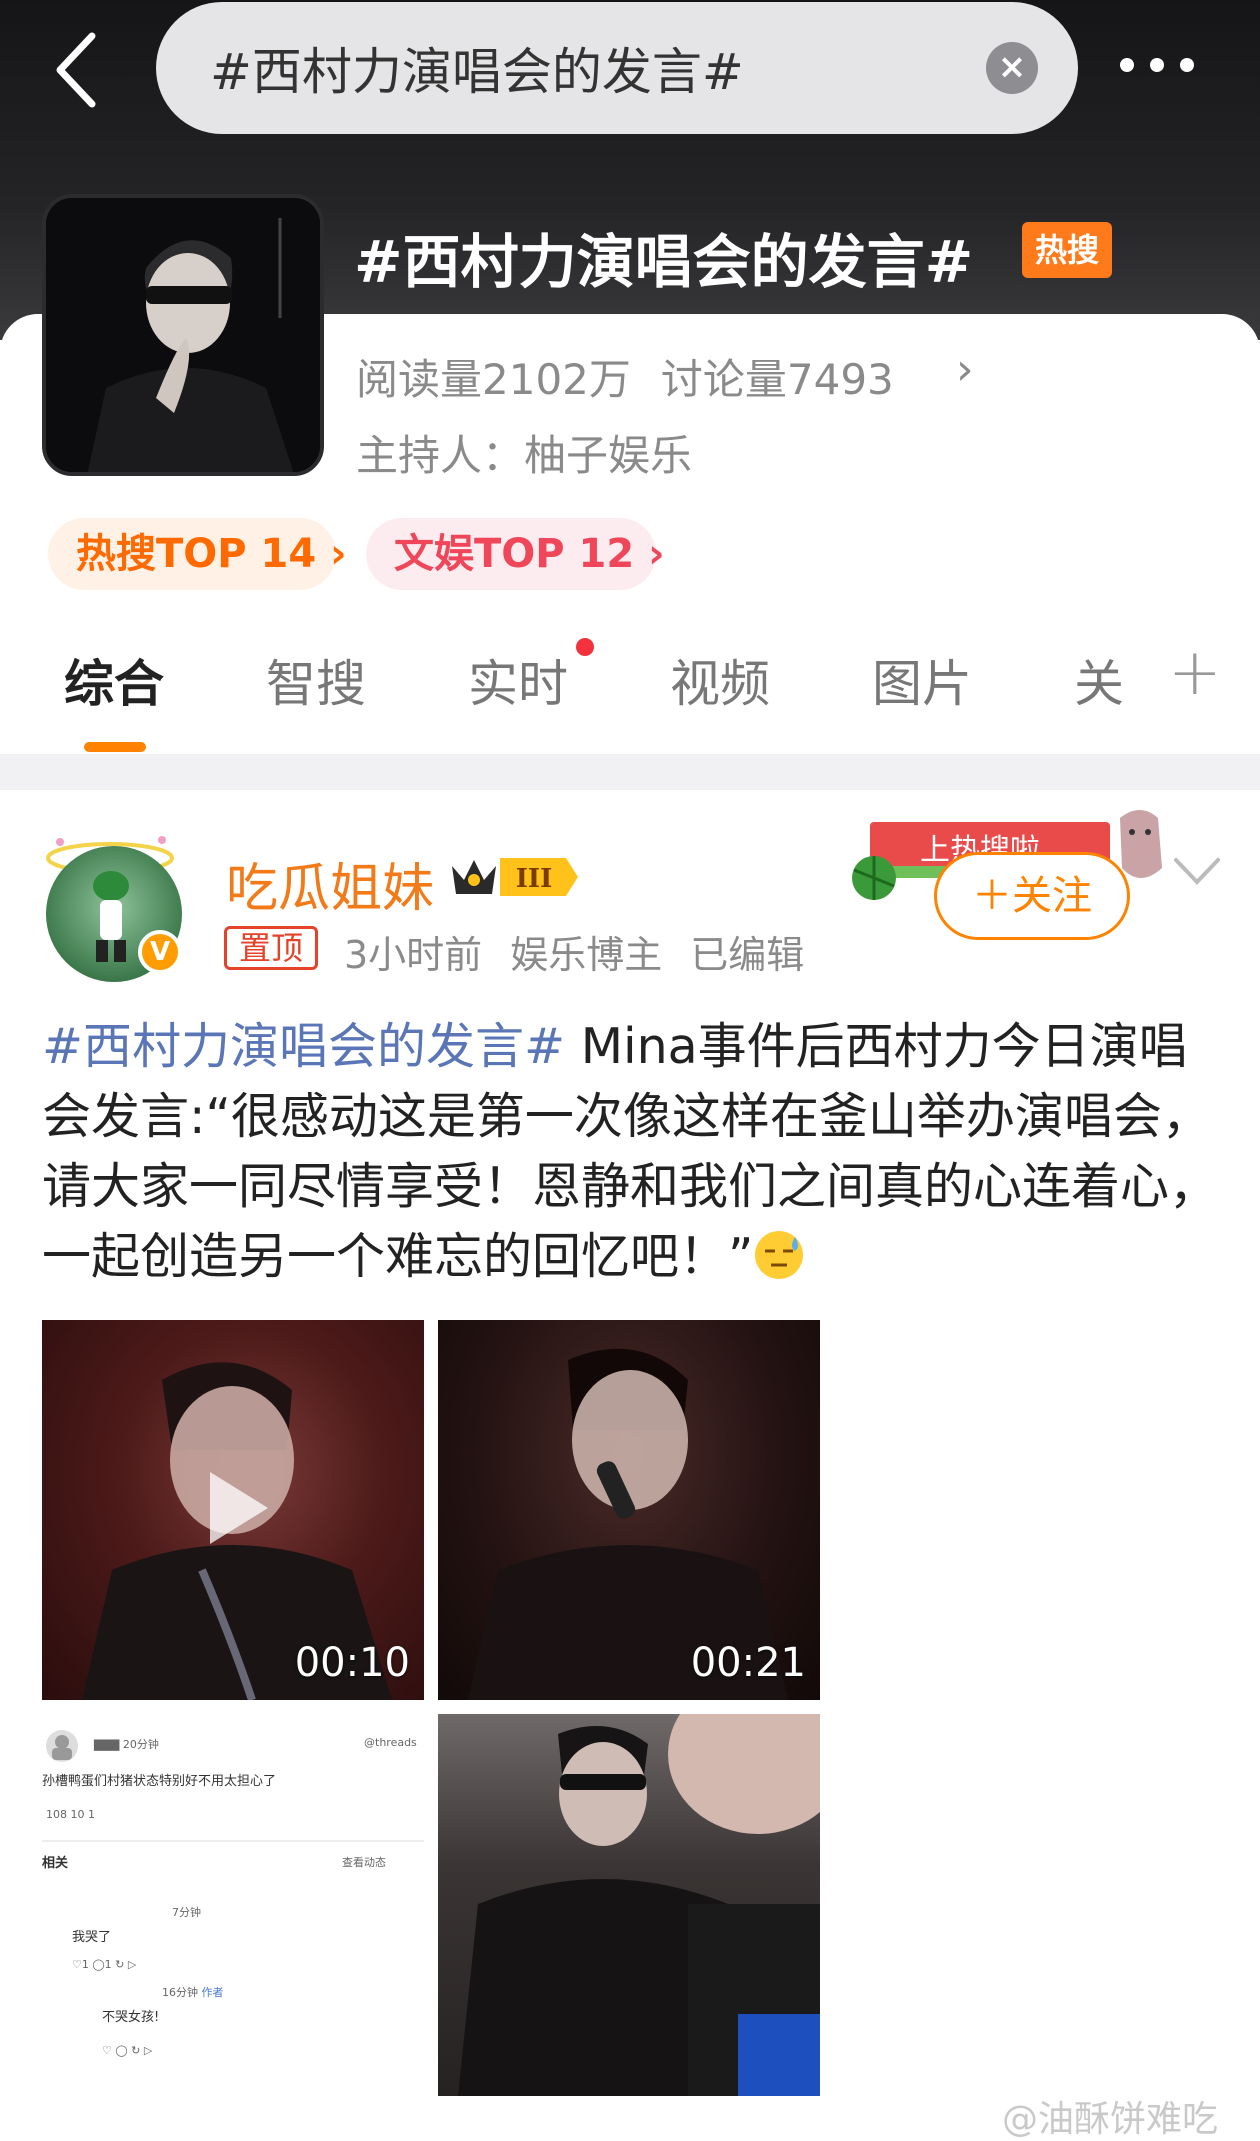 The height and width of the screenshot is (2141, 1260). Describe the element at coordinates (271, 948) in the screenshot. I see `pinned-badge: 置顶` at that location.